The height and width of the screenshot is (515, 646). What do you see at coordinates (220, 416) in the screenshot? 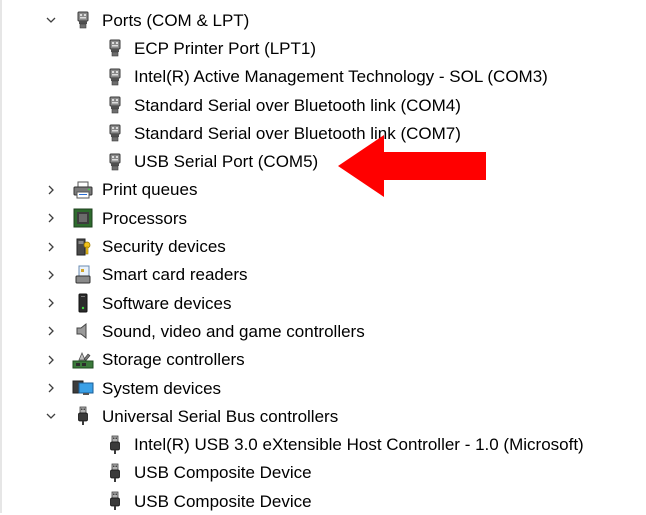
I see `category-label: Universal Serial Bus controllers` at bounding box center [220, 416].